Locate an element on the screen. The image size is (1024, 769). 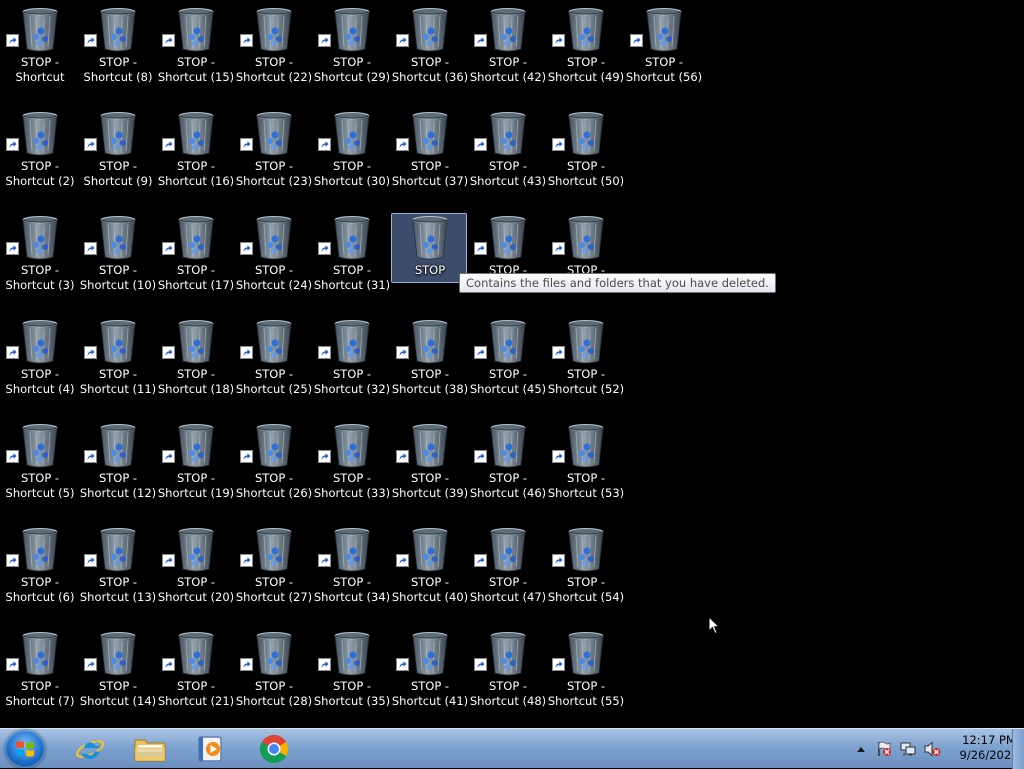
desktop-icon-shortcut: STOP - Shortcut is located at coordinates (39, 44).